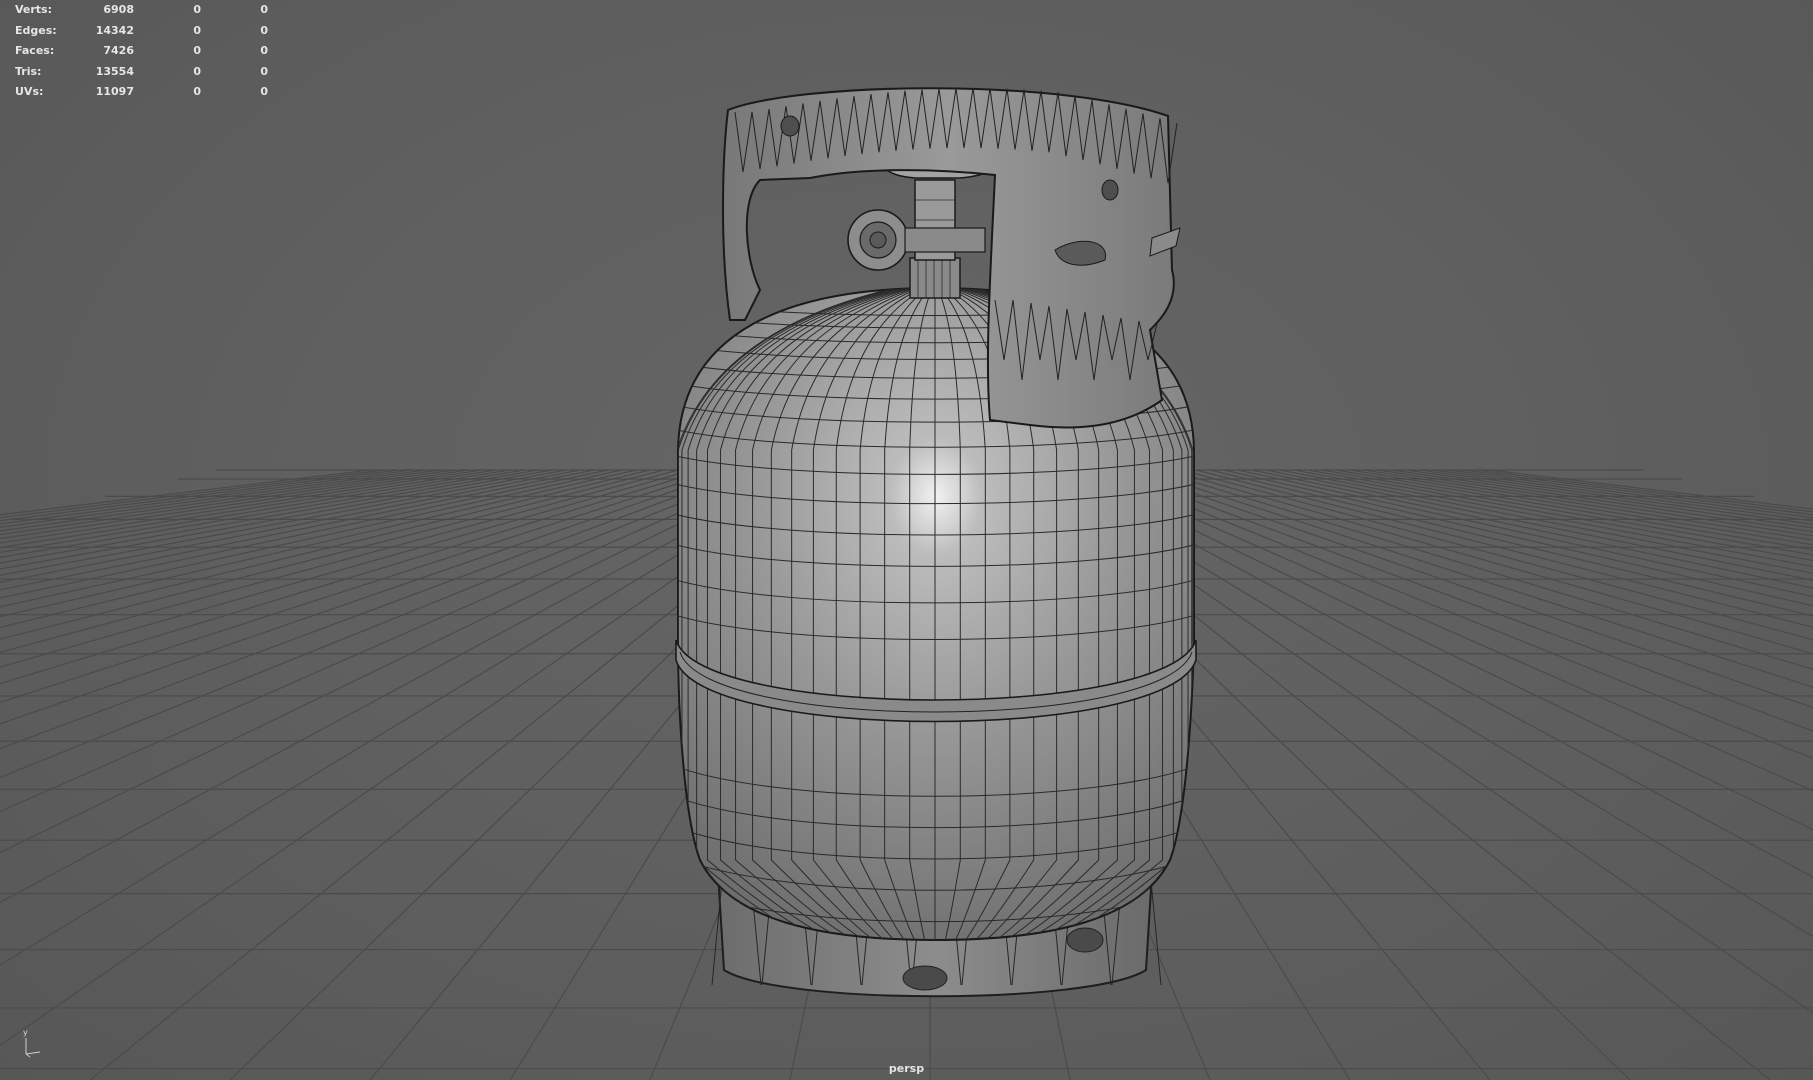  What do you see at coordinates (114, 71) in the screenshot?
I see `hud-stat-object: 13554` at bounding box center [114, 71].